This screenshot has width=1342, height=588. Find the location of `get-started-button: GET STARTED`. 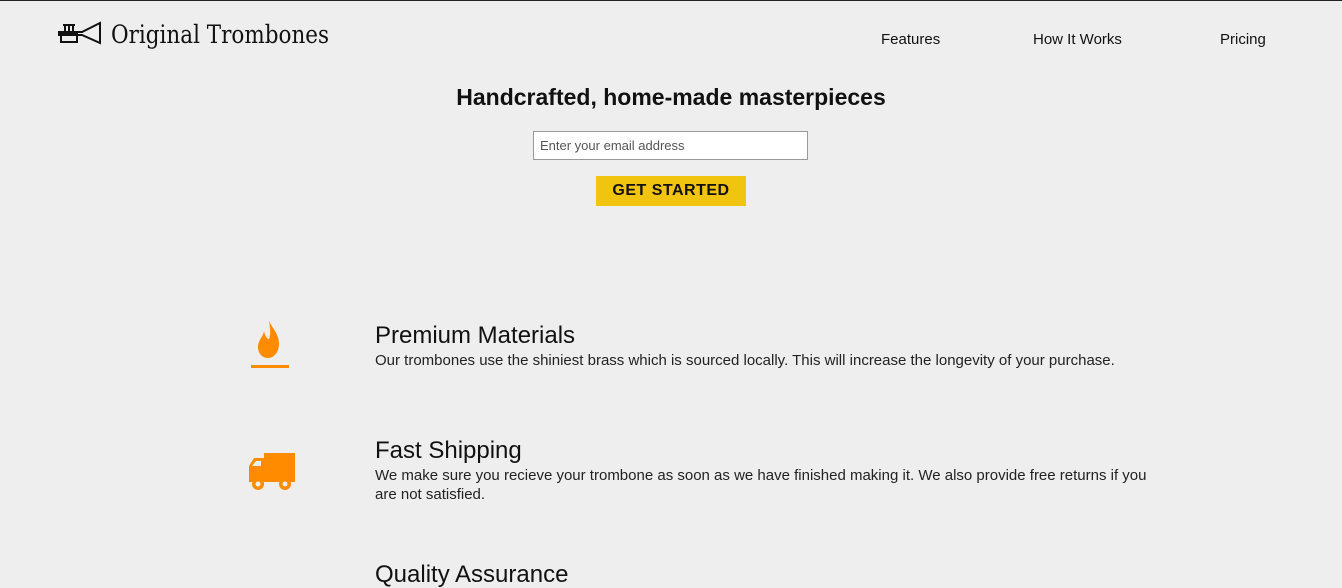

get-started-button: GET STARTED is located at coordinates (671, 191).